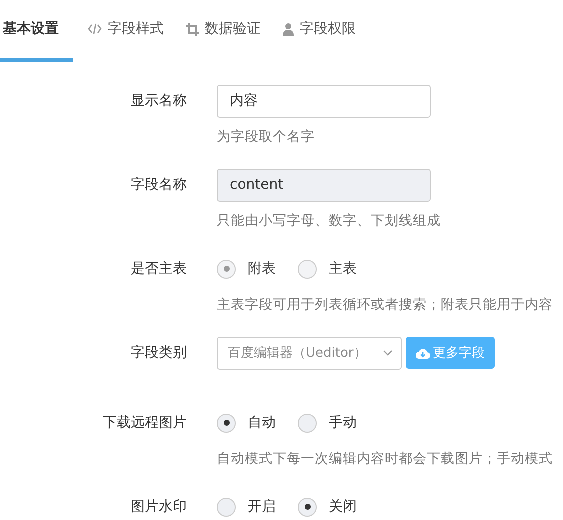 The height and width of the screenshot is (520, 563). I want to click on help-text: 主表字段可用于列表循环或者搜索；附表只能用于内容, so click(385, 305).